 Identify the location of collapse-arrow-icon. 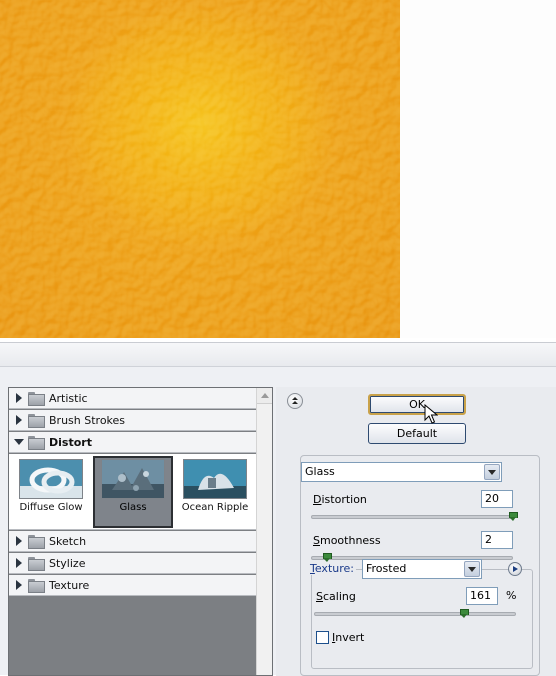
(295, 401).